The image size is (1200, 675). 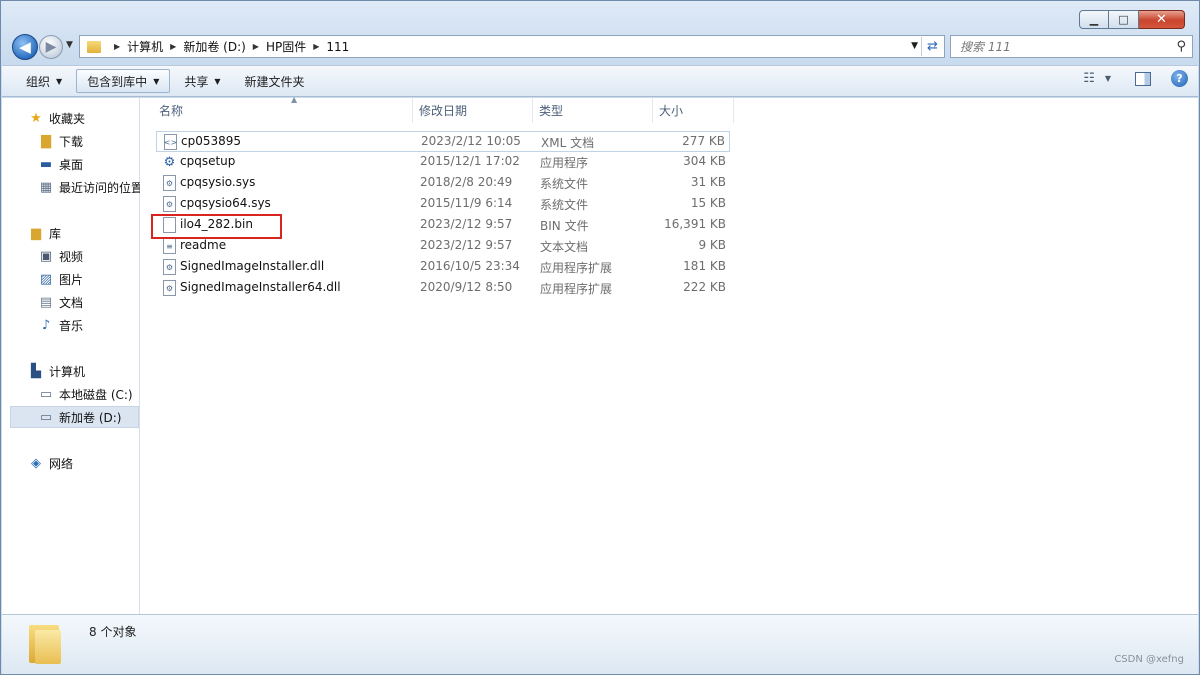 I want to click on breadcrumb-hp-firmware: HP固件, so click(x=286, y=46).